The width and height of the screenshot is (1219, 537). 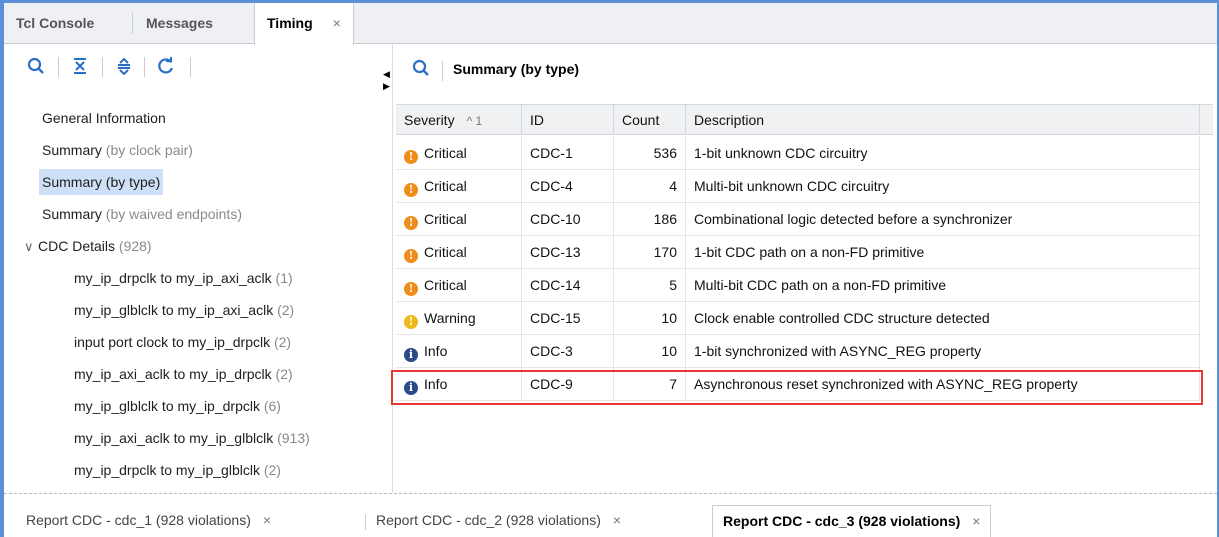 What do you see at coordinates (171, 214) in the screenshot?
I see `tree-item-qualifier: (by waived endpoints)` at bounding box center [171, 214].